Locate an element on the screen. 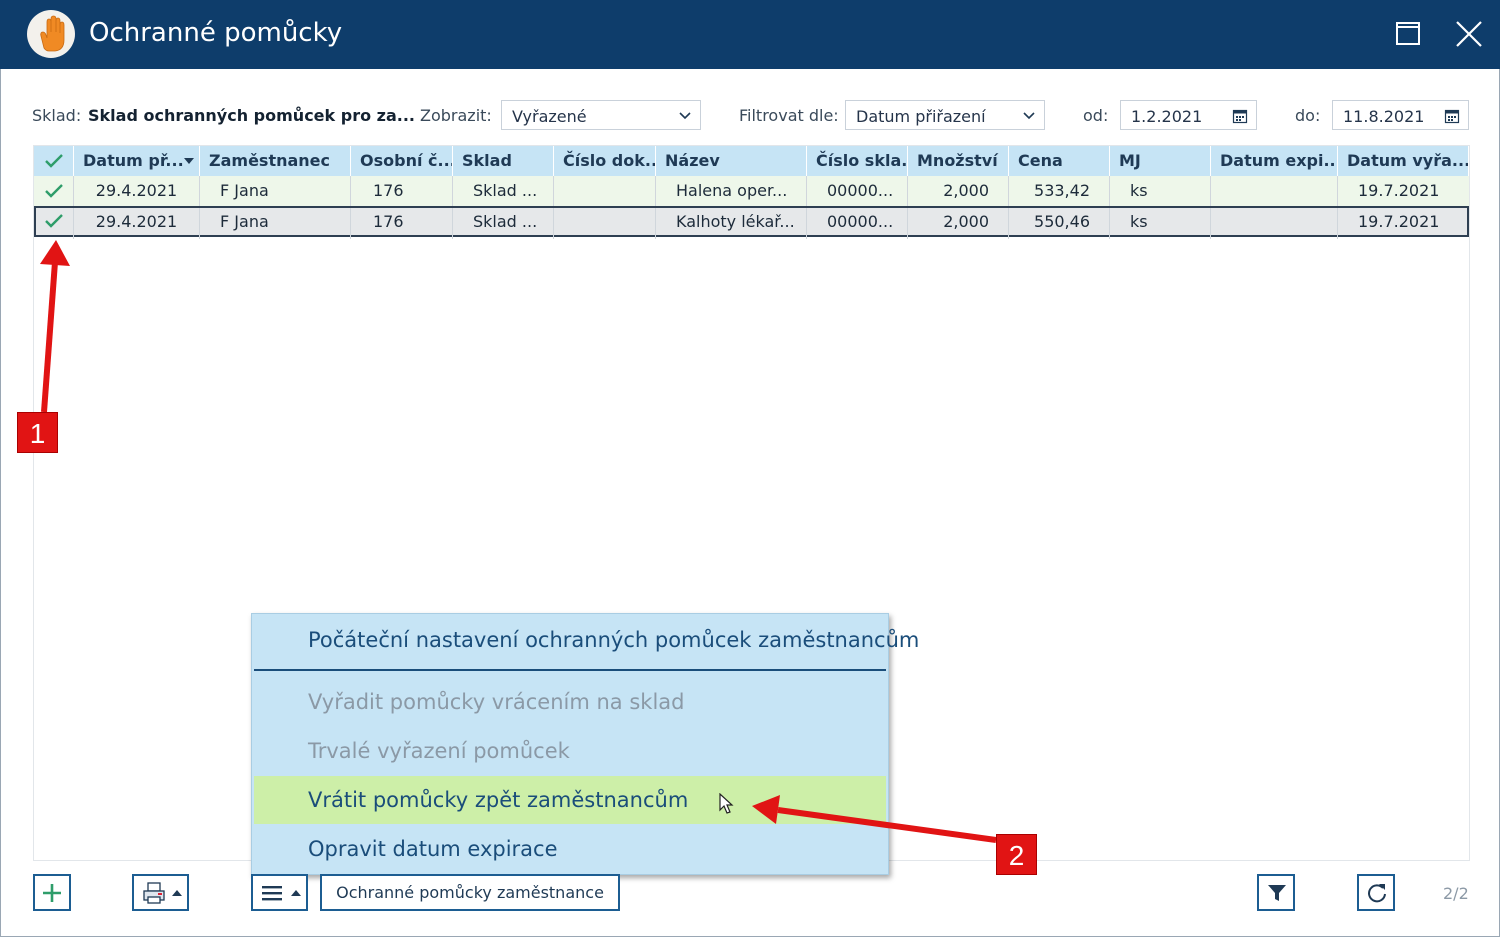 The image size is (1500, 938). annotation-badge-1: 1 is located at coordinates (37, 432).